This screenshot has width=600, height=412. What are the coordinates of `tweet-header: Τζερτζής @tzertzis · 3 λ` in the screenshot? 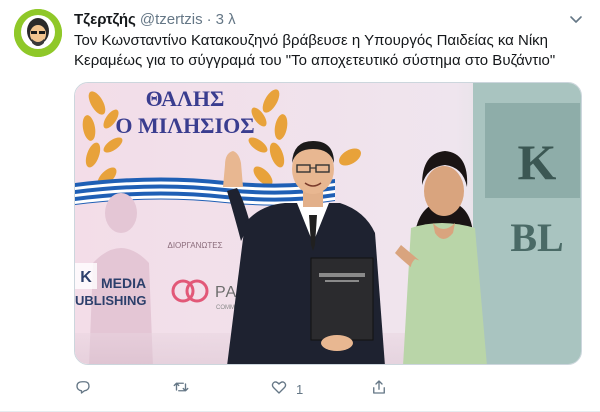 It's located at (155, 19).